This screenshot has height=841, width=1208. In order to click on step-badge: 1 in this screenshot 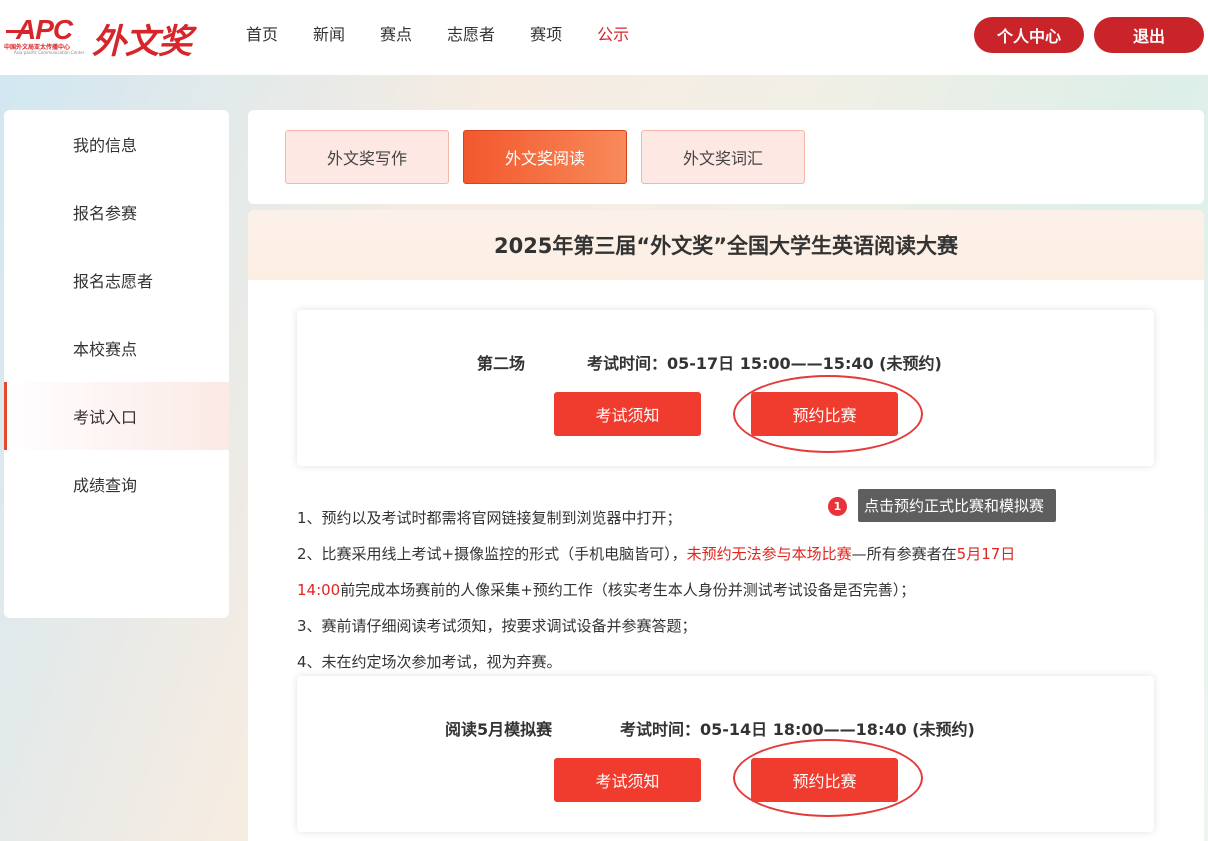, I will do `click(837, 506)`.